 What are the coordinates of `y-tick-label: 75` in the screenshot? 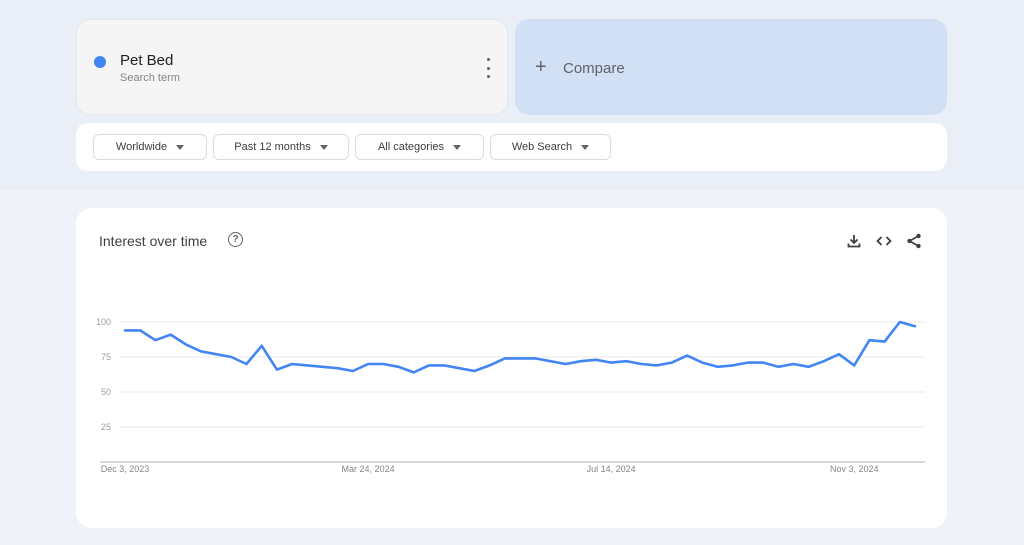 It's located at (106, 357).